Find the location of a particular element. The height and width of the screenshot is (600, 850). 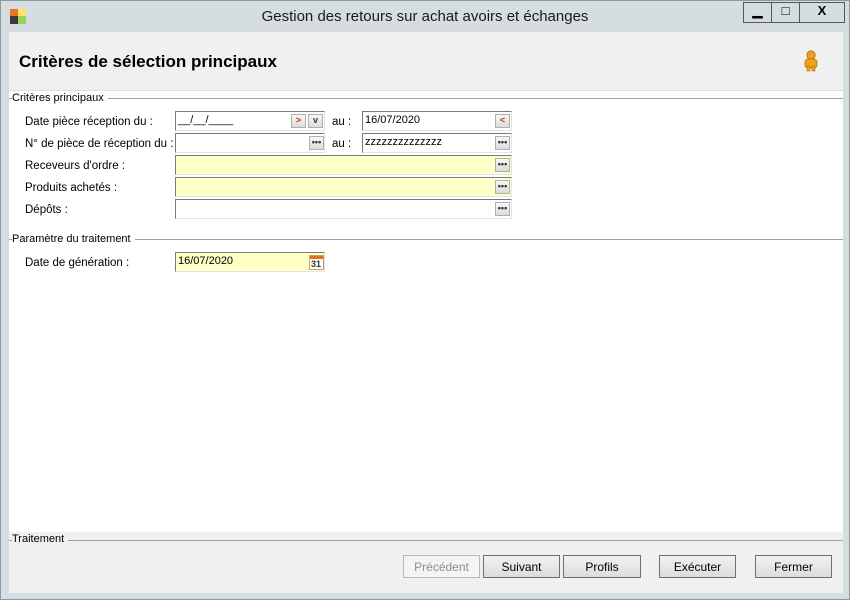

date-piece-to-label: au : is located at coordinates (342, 122).